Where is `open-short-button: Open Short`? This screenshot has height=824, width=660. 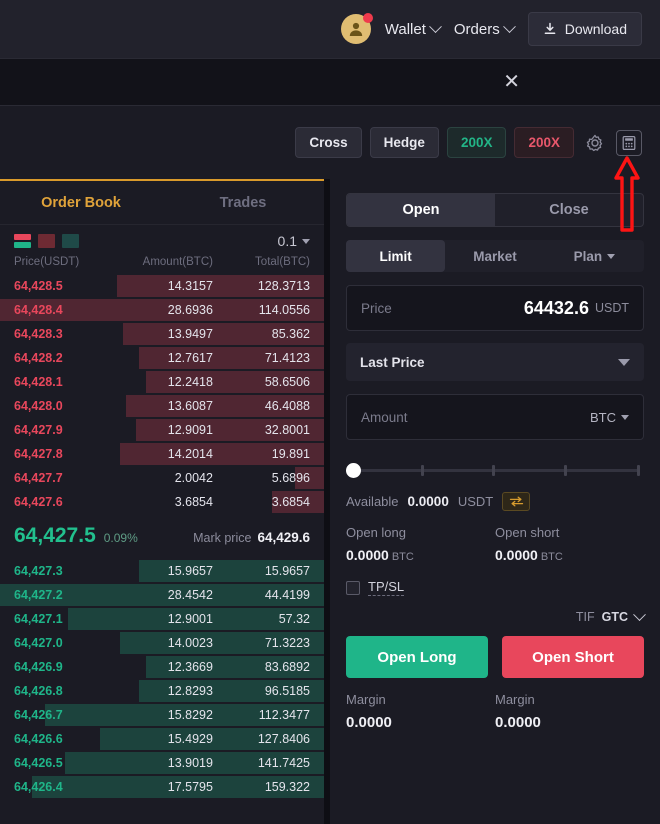 open-short-button: Open Short is located at coordinates (573, 657).